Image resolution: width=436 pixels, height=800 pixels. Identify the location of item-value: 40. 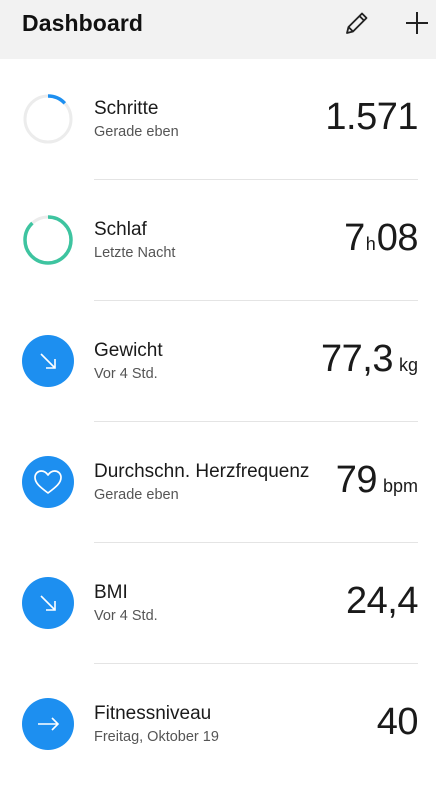
(397, 722).